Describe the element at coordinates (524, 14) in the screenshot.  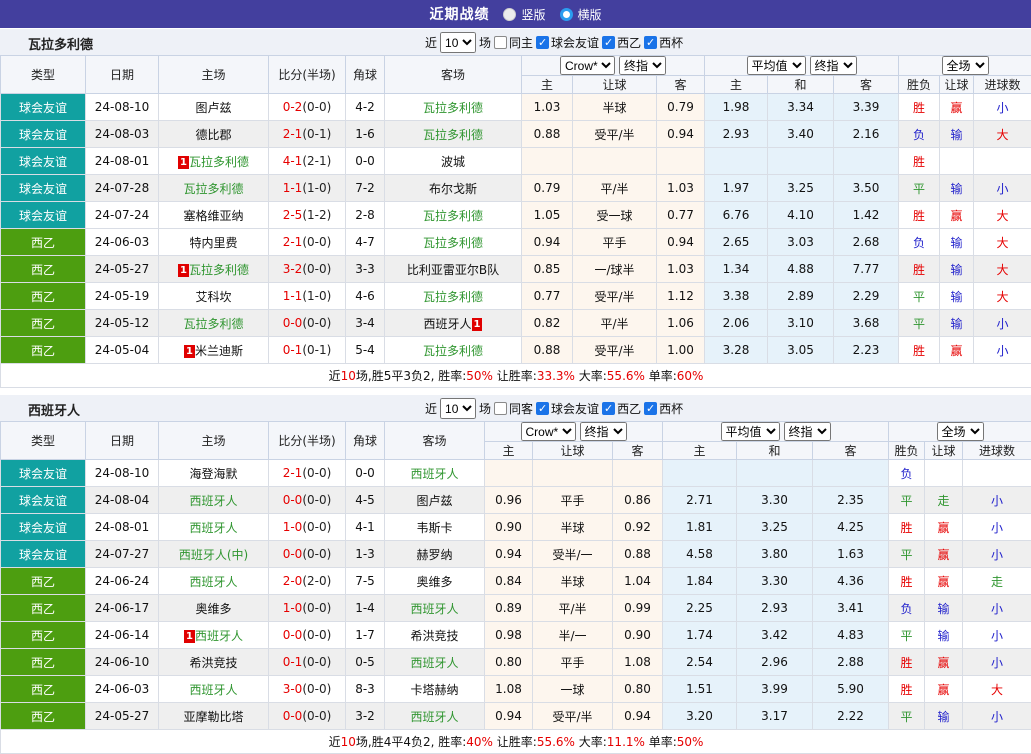
I see `radio-vertical-layout: 竖版` at that location.